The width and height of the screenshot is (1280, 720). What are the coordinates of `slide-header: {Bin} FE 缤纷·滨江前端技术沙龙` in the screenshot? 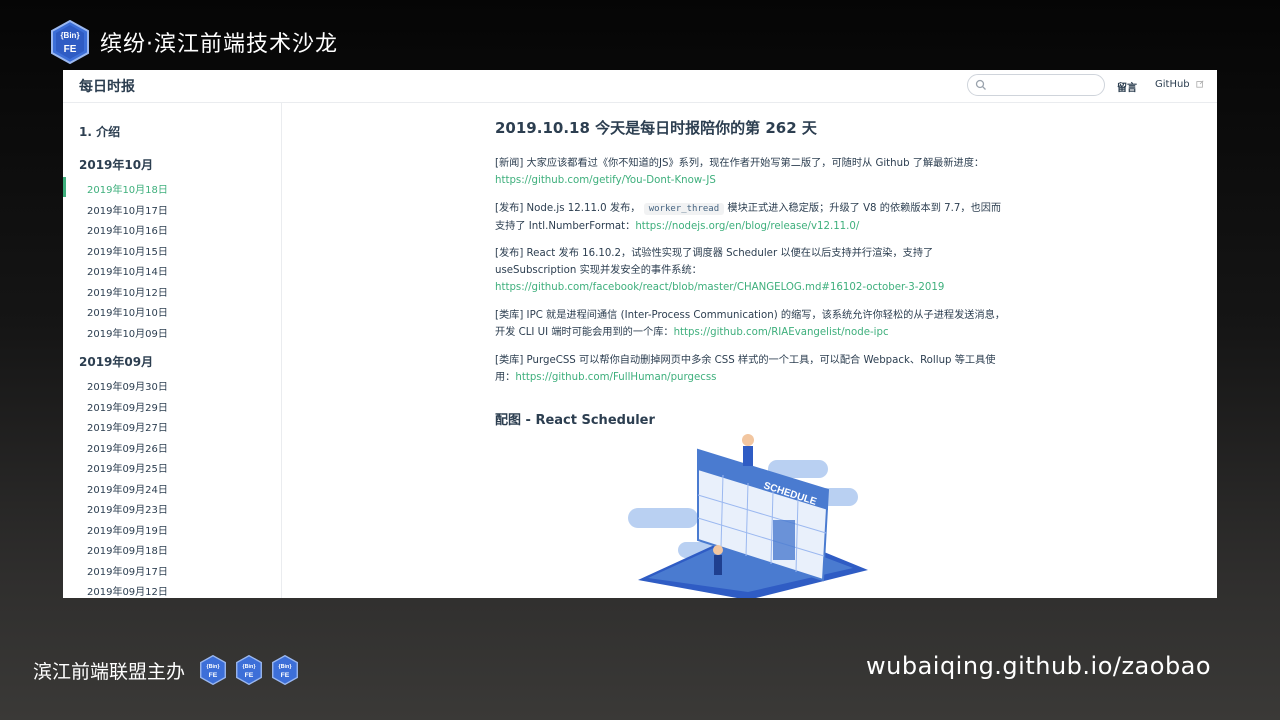 It's located at (194, 42).